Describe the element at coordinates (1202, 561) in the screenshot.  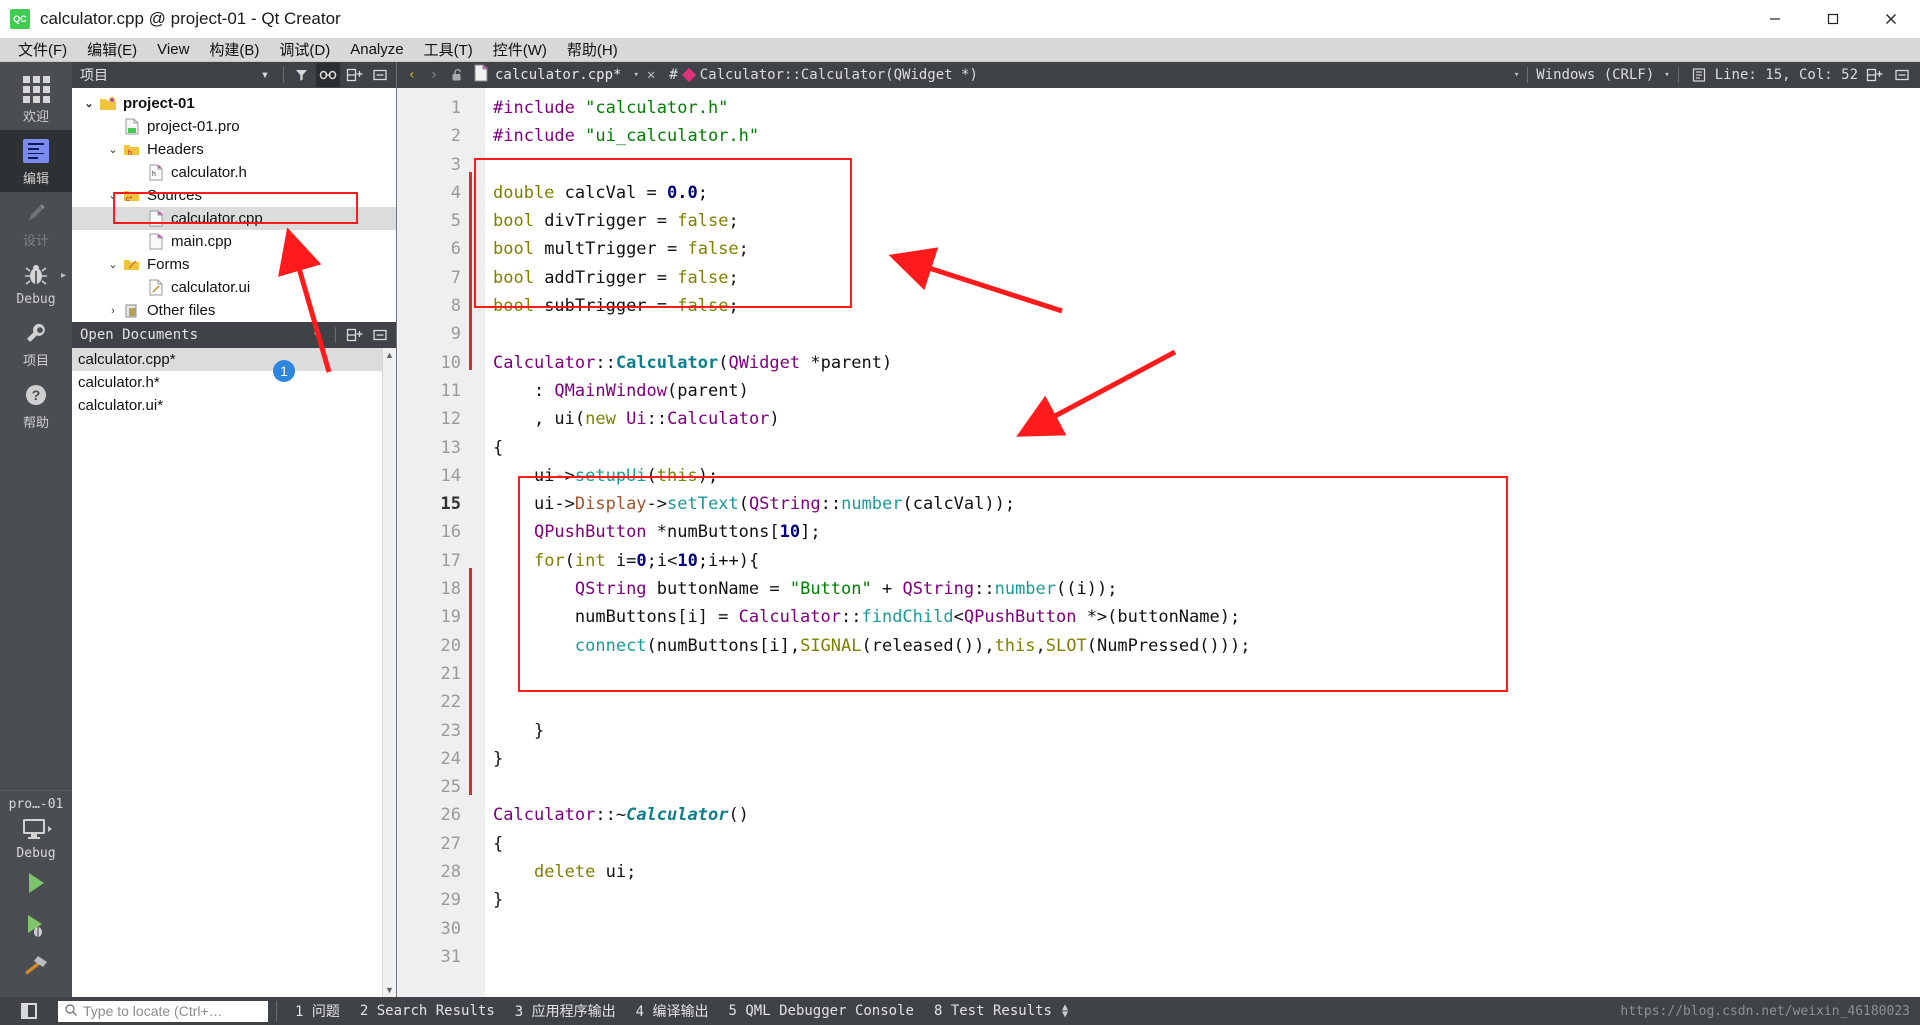
I see `code-line: for(int i=0;i<10;i++){` at that location.